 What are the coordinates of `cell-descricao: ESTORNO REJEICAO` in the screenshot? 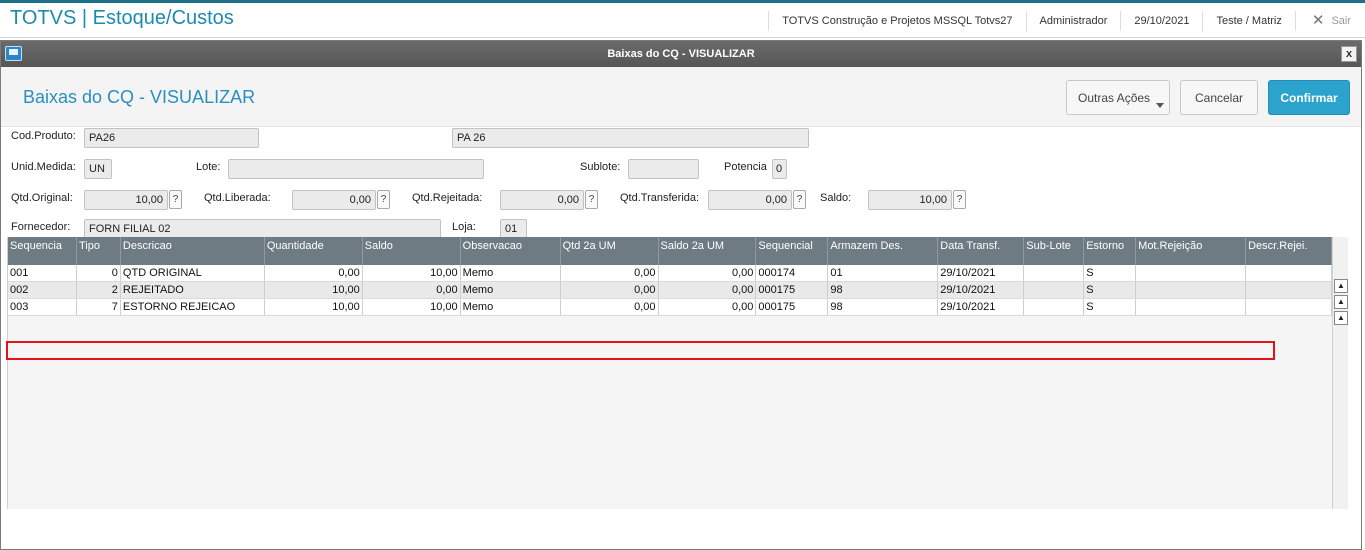 It's located at (193, 307).